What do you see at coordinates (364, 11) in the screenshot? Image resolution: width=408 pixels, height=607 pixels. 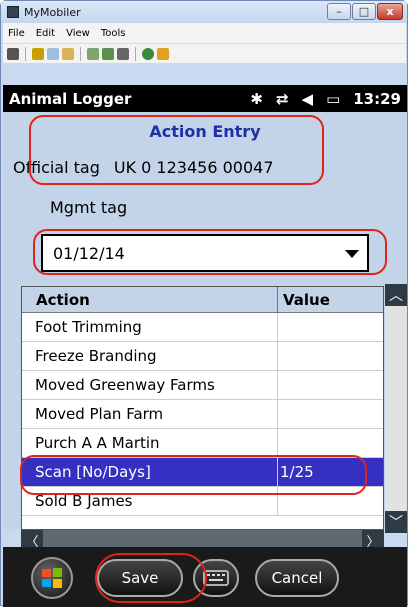 I see `maximize-button: □` at bounding box center [364, 11].